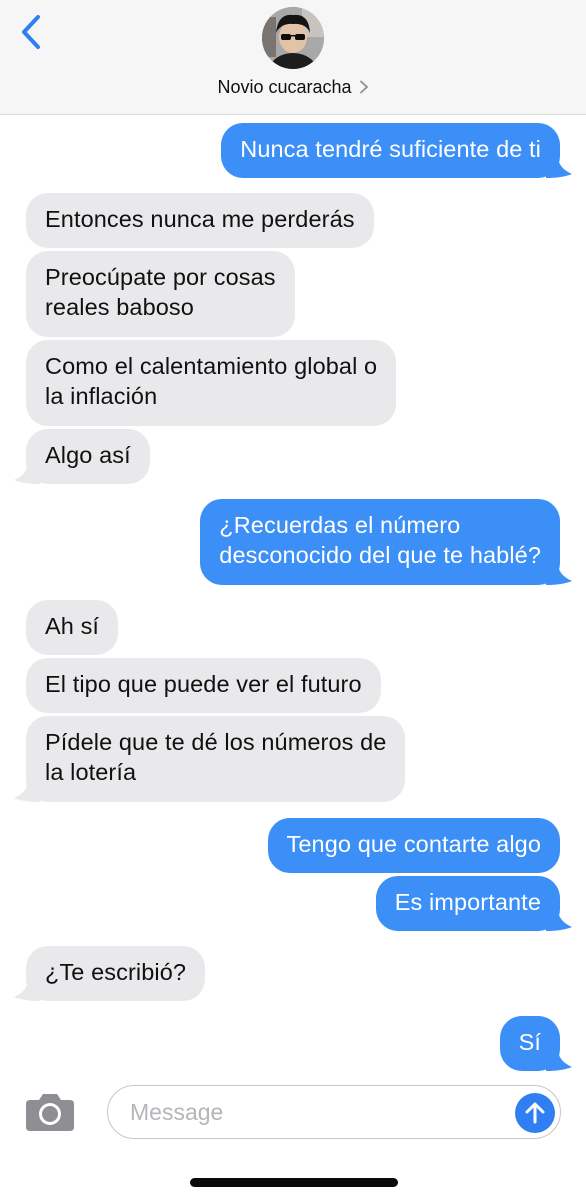  What do you see at coordinates (294, 1182) in the screenshot?
I see `home-indicator` at bounding box center [294, 1182].